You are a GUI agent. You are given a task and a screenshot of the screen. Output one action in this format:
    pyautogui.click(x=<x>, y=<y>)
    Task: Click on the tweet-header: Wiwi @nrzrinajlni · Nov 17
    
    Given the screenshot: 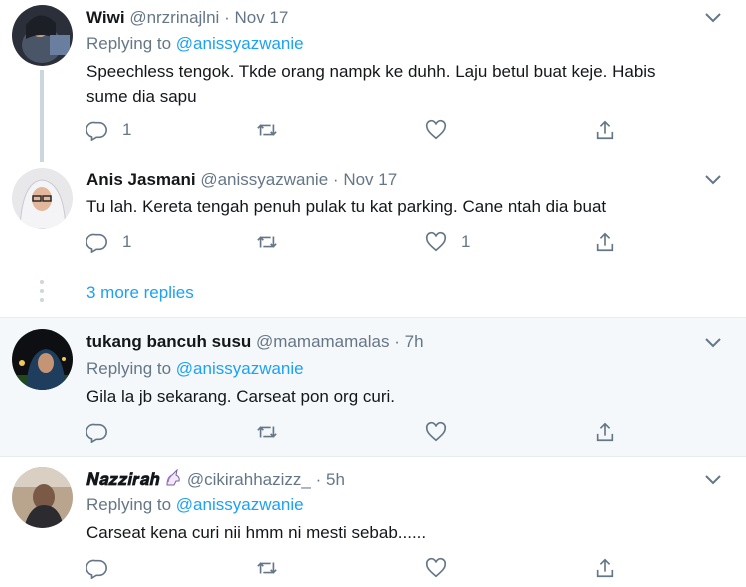 What is the action you would take?
    pyautogui.click(x=187, y=18)
    